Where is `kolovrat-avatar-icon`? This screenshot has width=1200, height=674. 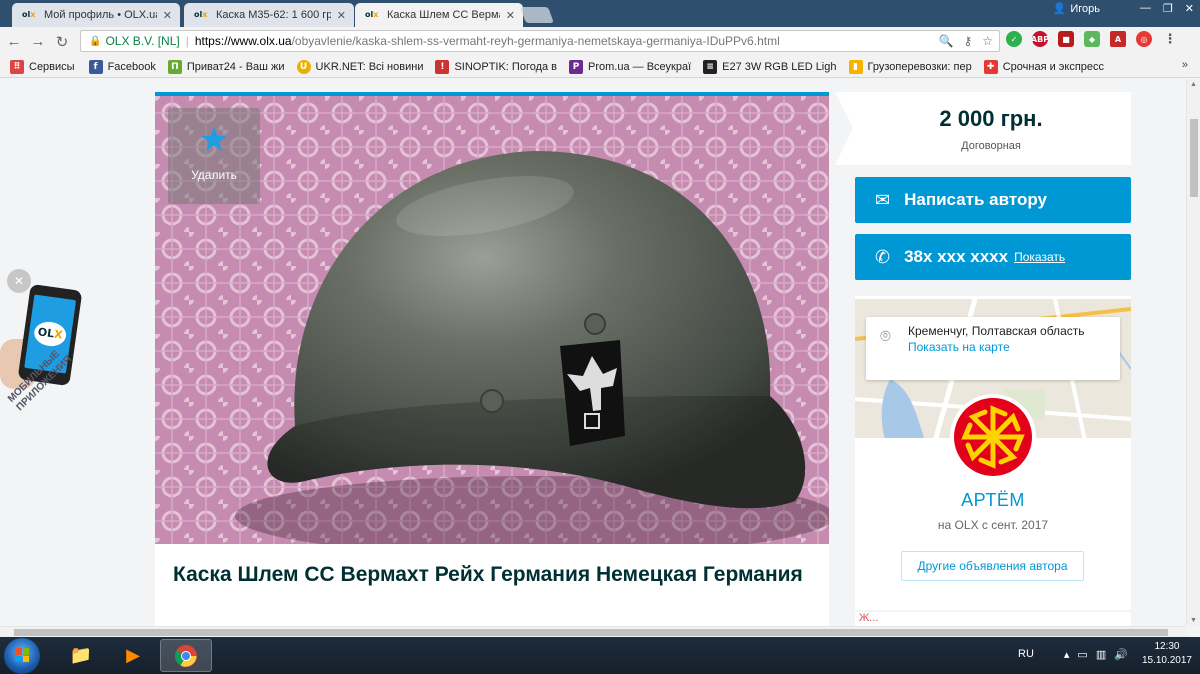 kolovrat-avatar-icon is located at coordinates (993, 437).